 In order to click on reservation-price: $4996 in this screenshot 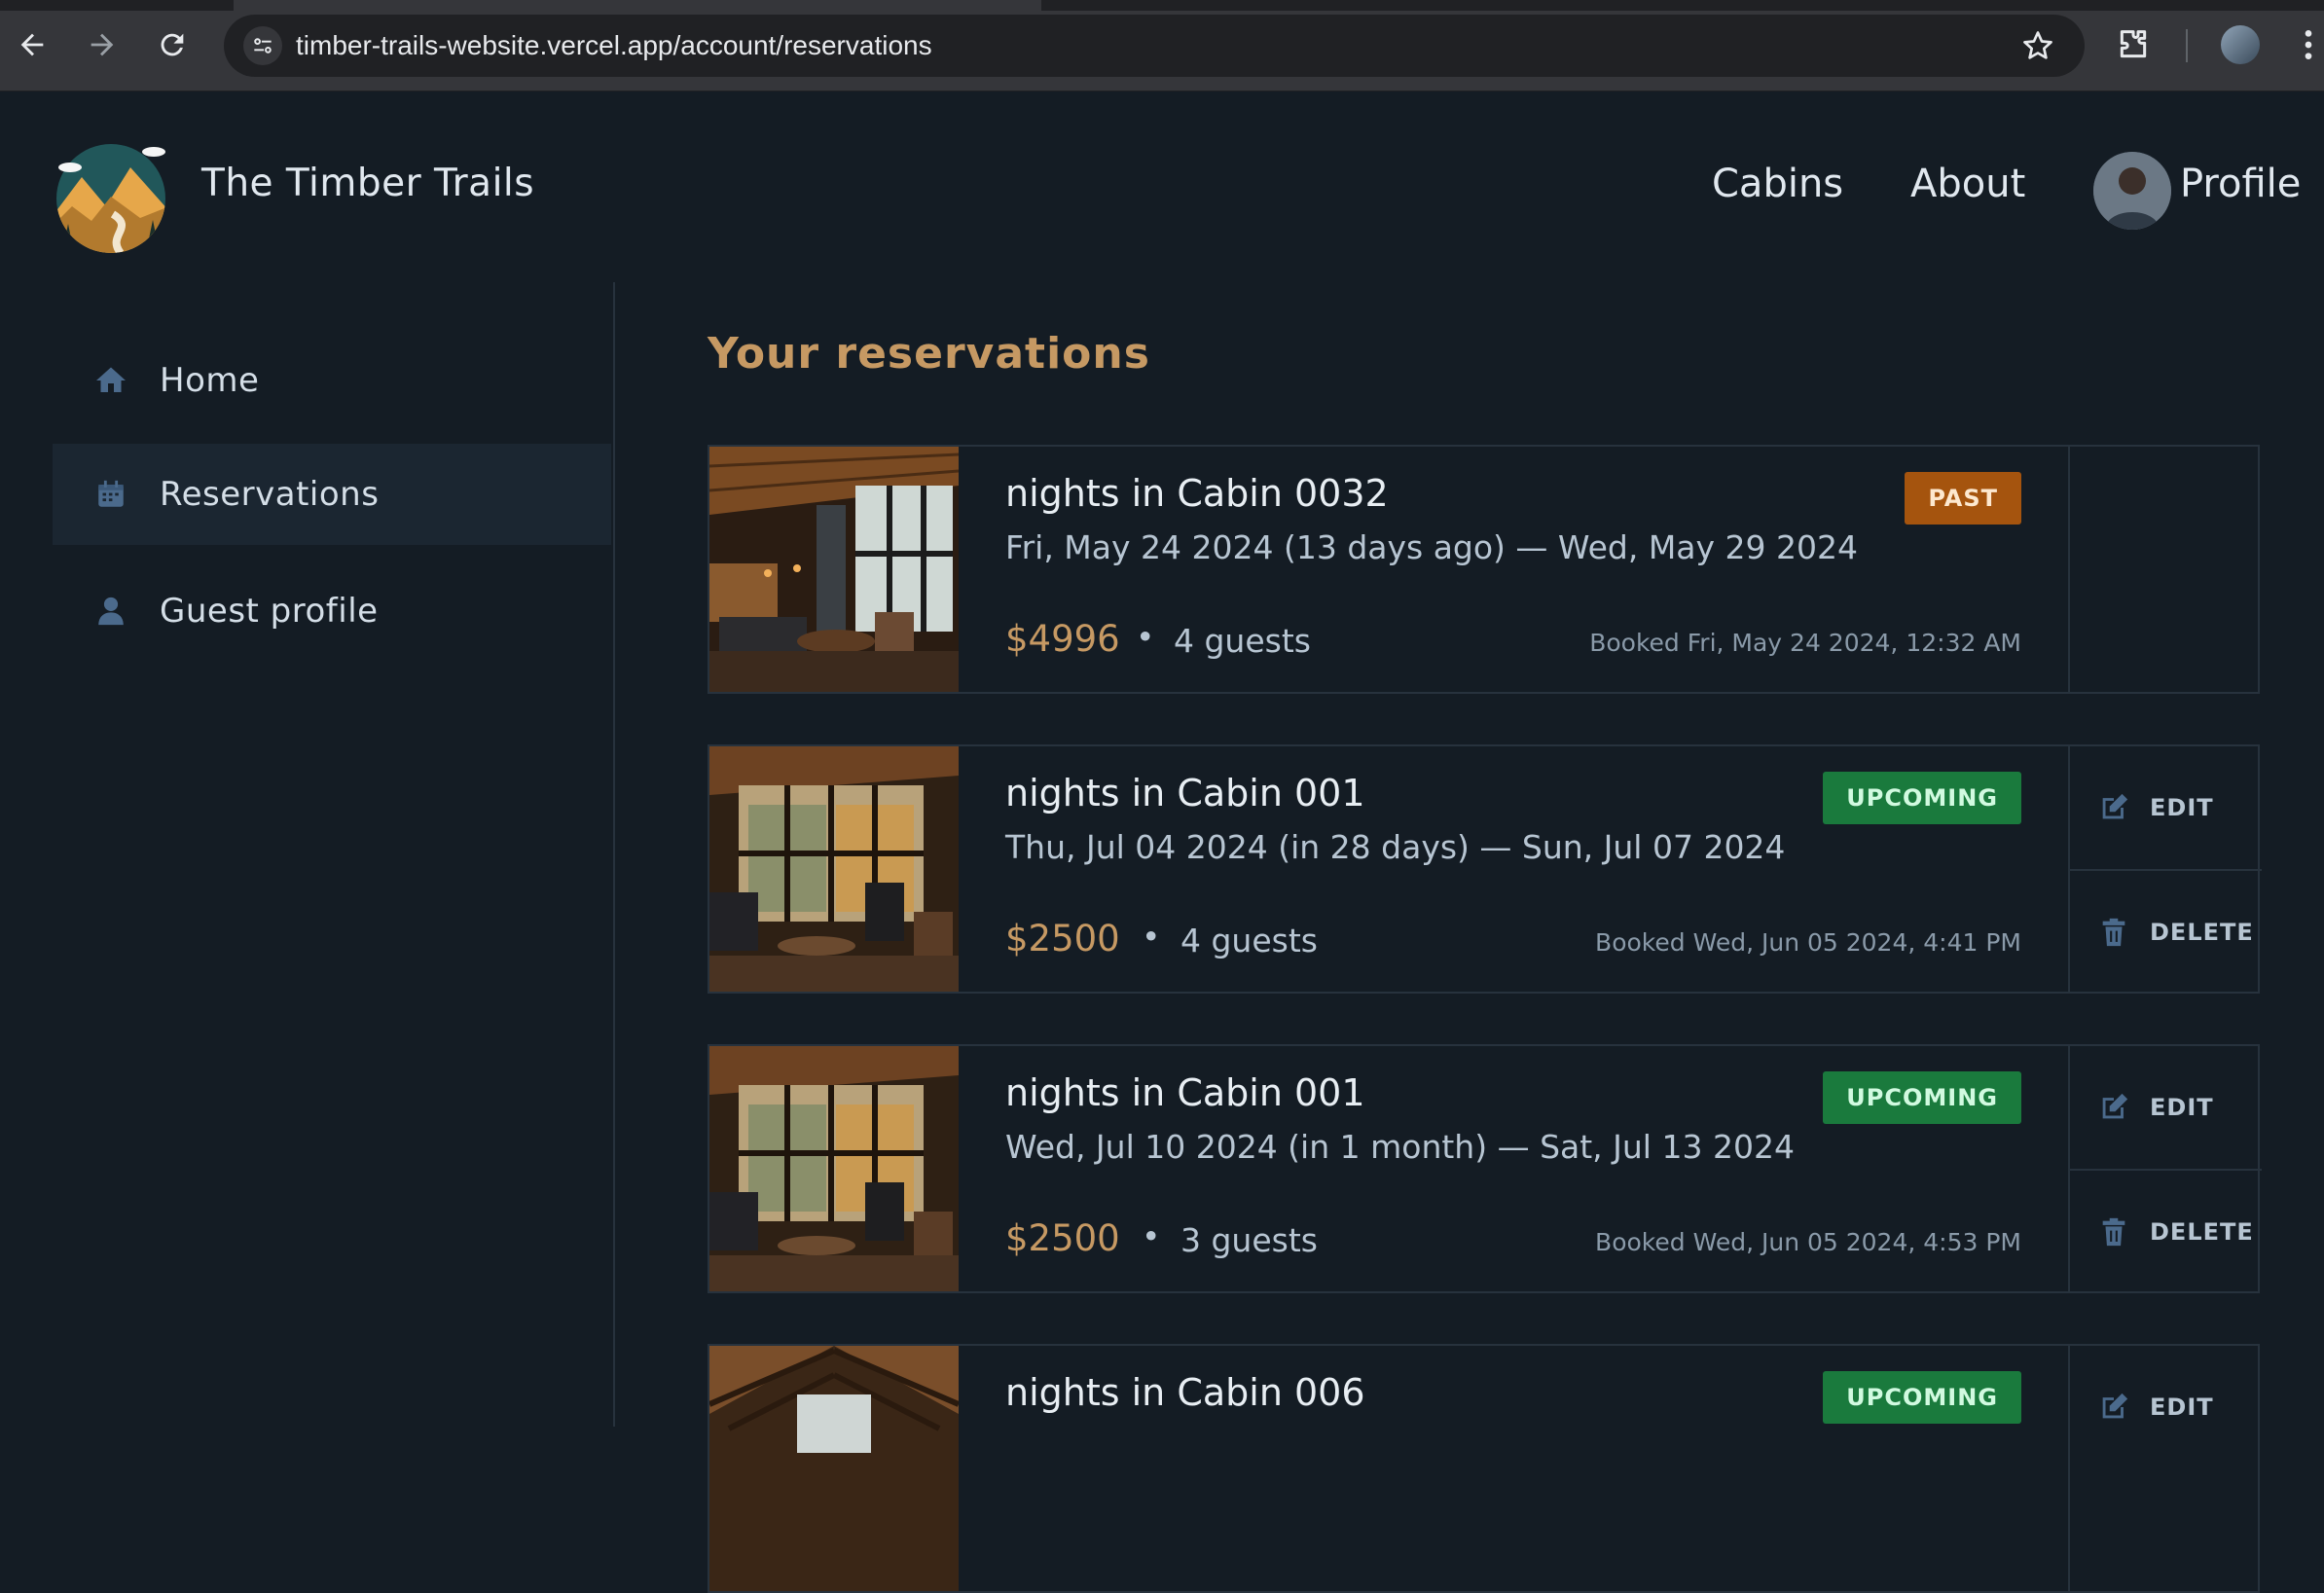, I will do `click(1062, 639)`.